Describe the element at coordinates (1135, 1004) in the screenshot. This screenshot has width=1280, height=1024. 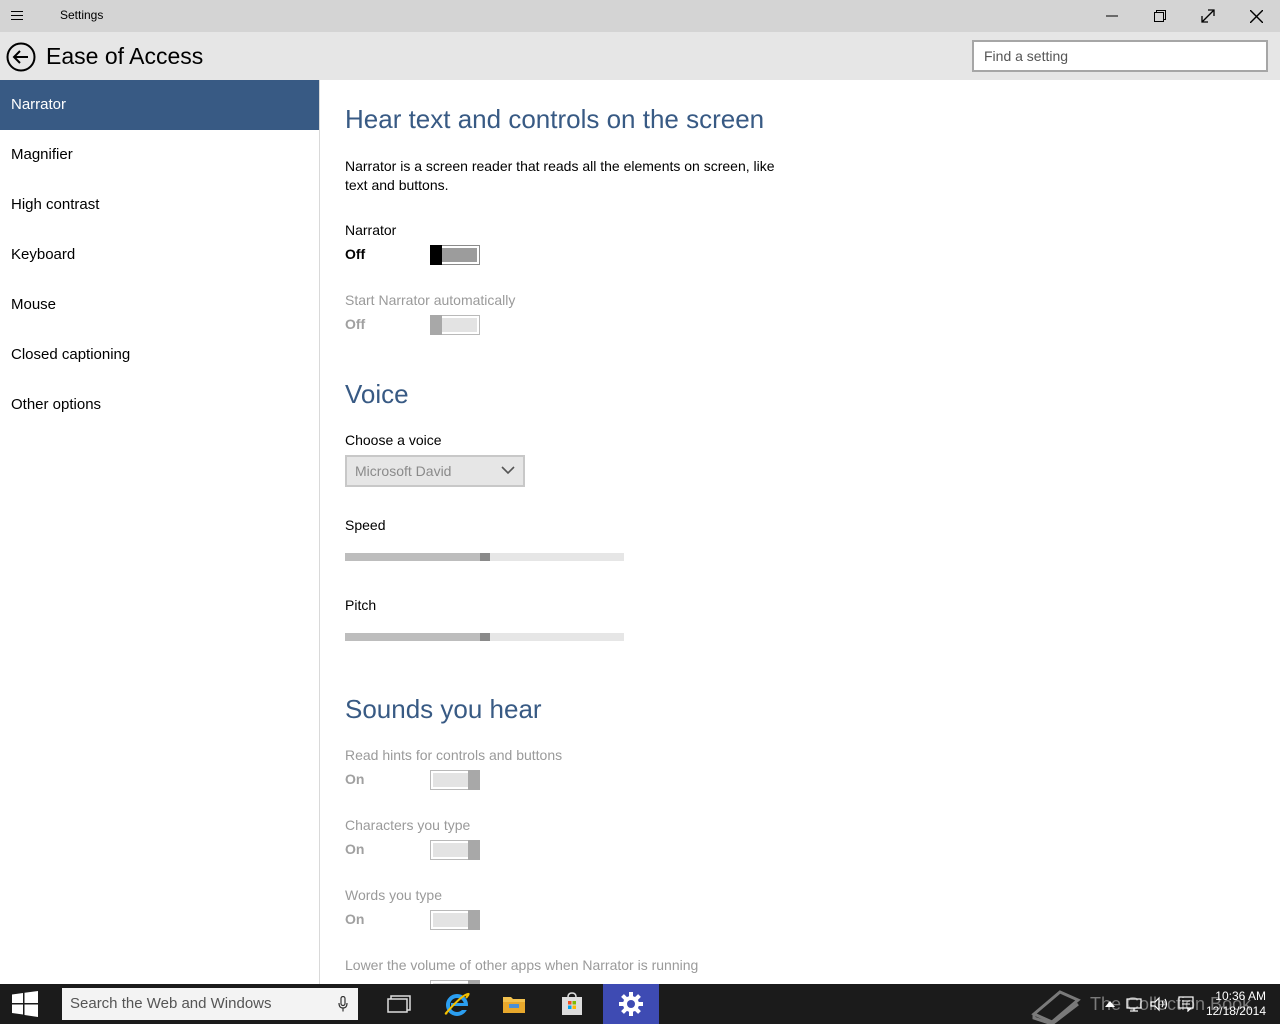
I see `network-icon` at that location.